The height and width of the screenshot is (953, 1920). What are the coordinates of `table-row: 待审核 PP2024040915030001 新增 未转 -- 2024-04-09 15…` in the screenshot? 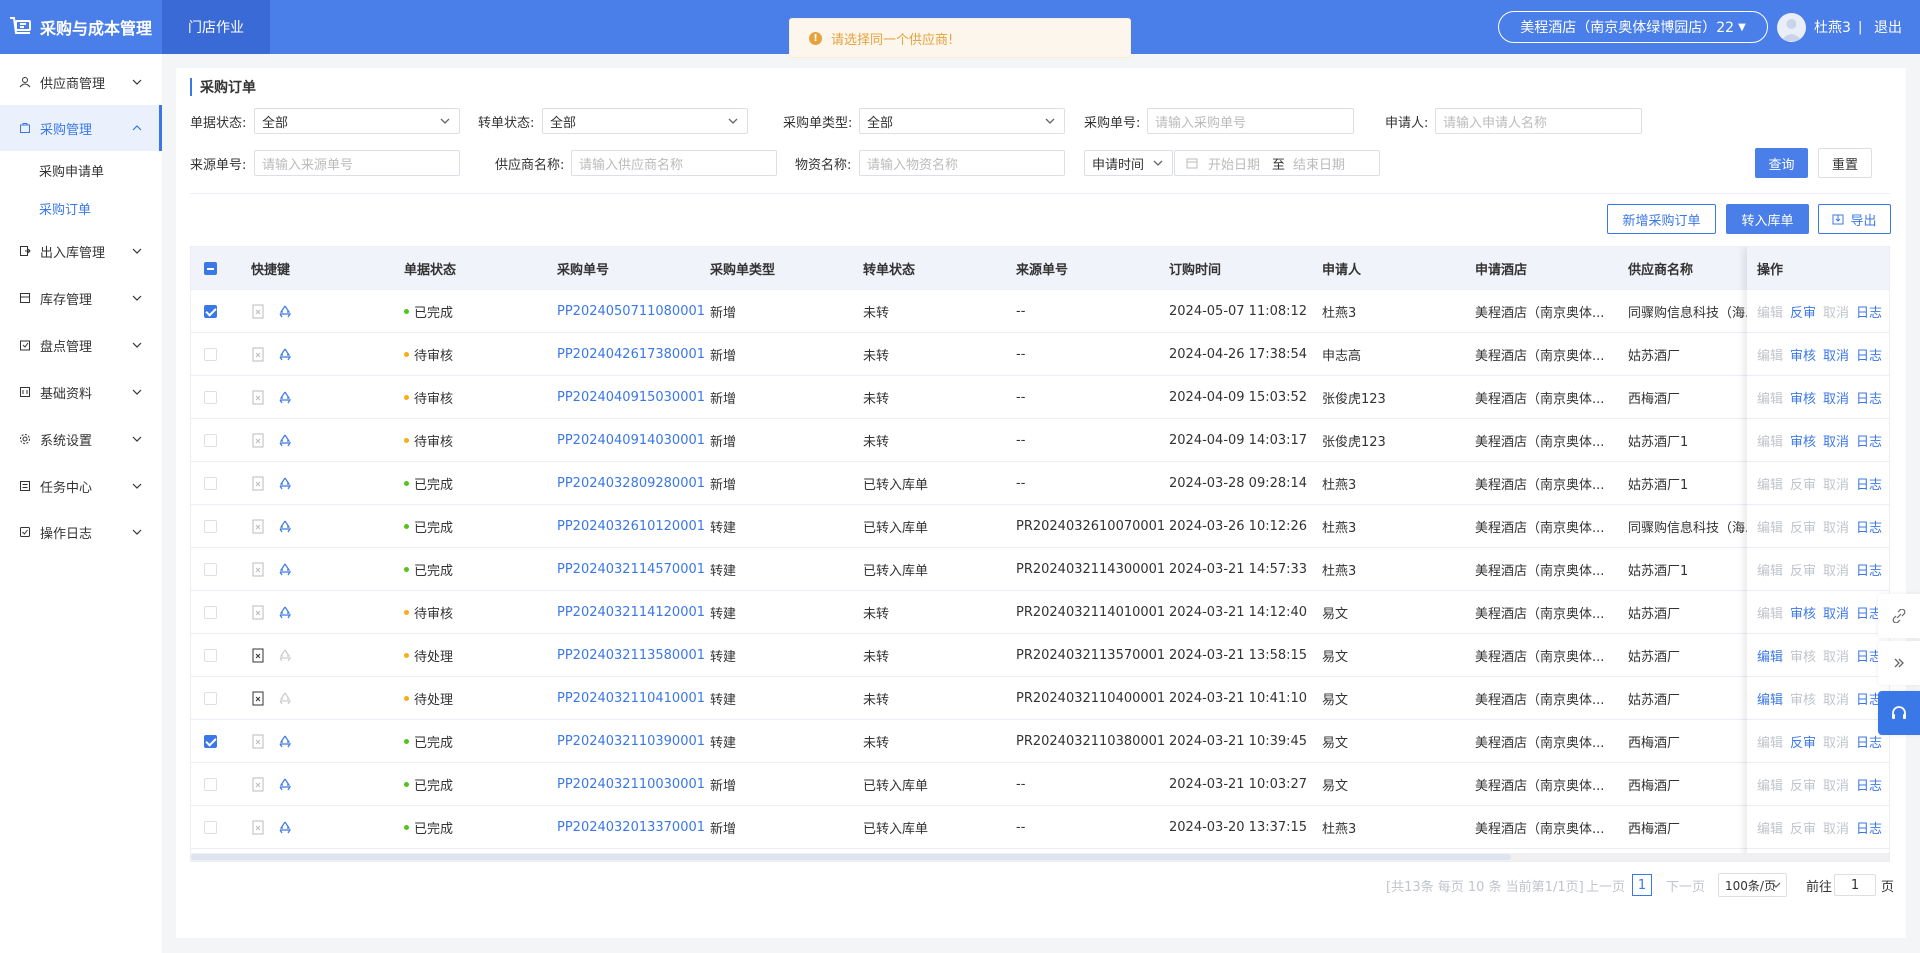 It's located at (1040, 397).